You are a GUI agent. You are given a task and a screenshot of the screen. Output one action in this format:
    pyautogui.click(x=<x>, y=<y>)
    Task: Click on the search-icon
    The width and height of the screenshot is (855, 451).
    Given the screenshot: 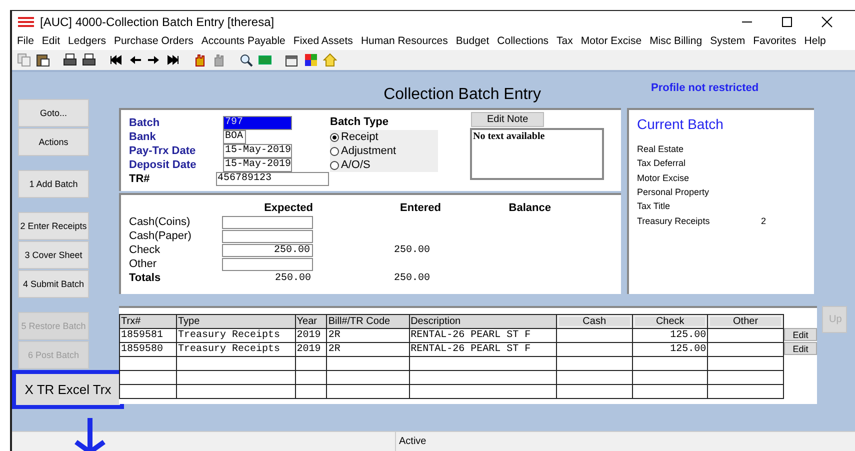 What is the action you would take?
    pyautogui.click(x=246, y=60)
    